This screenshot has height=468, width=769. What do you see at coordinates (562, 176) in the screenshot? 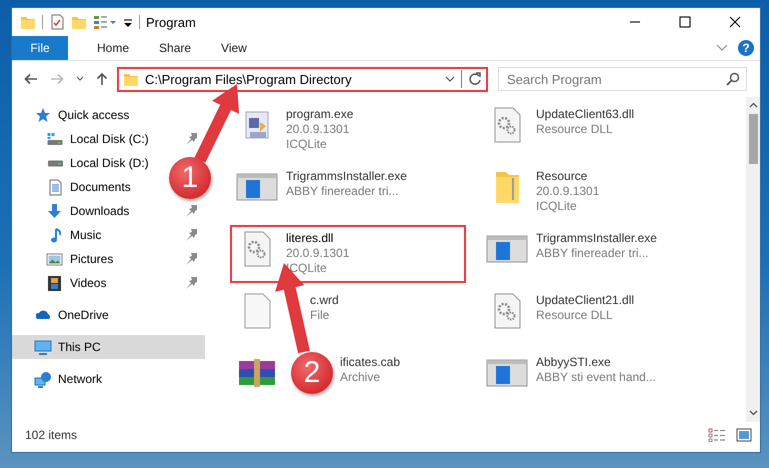
I see `file-name: Resource` at bounding box center [562, 176].